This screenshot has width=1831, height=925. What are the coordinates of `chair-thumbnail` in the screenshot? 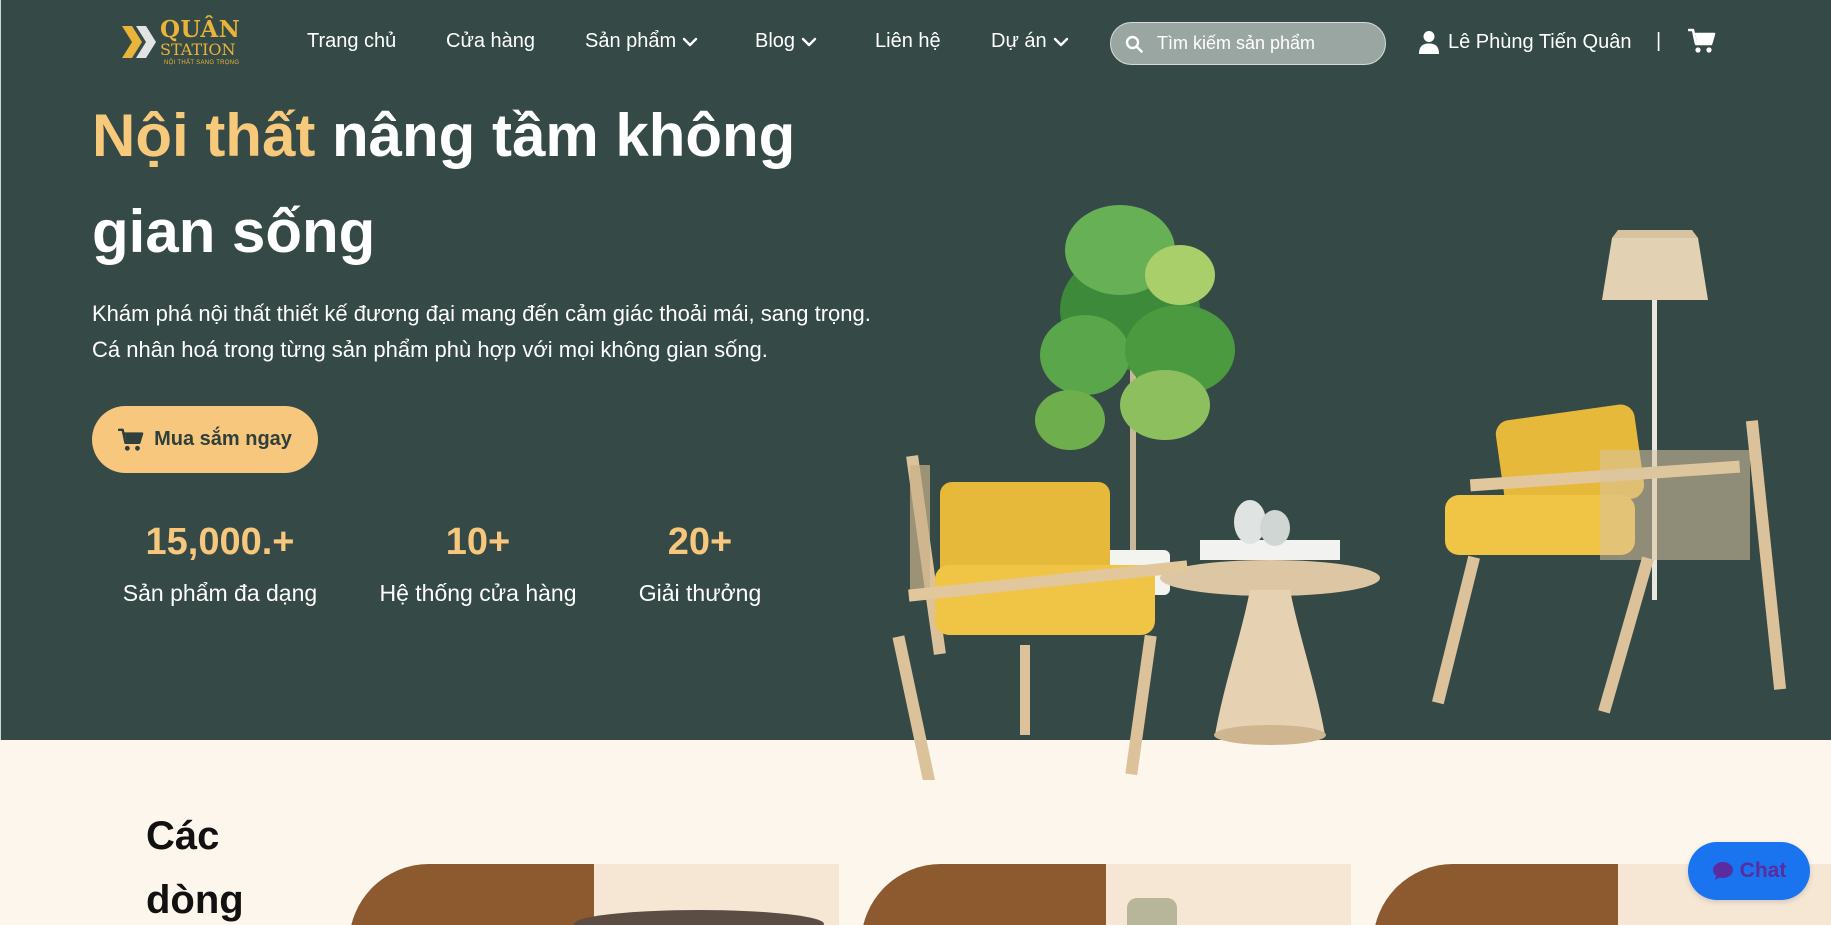 It's located at (1152, 911).